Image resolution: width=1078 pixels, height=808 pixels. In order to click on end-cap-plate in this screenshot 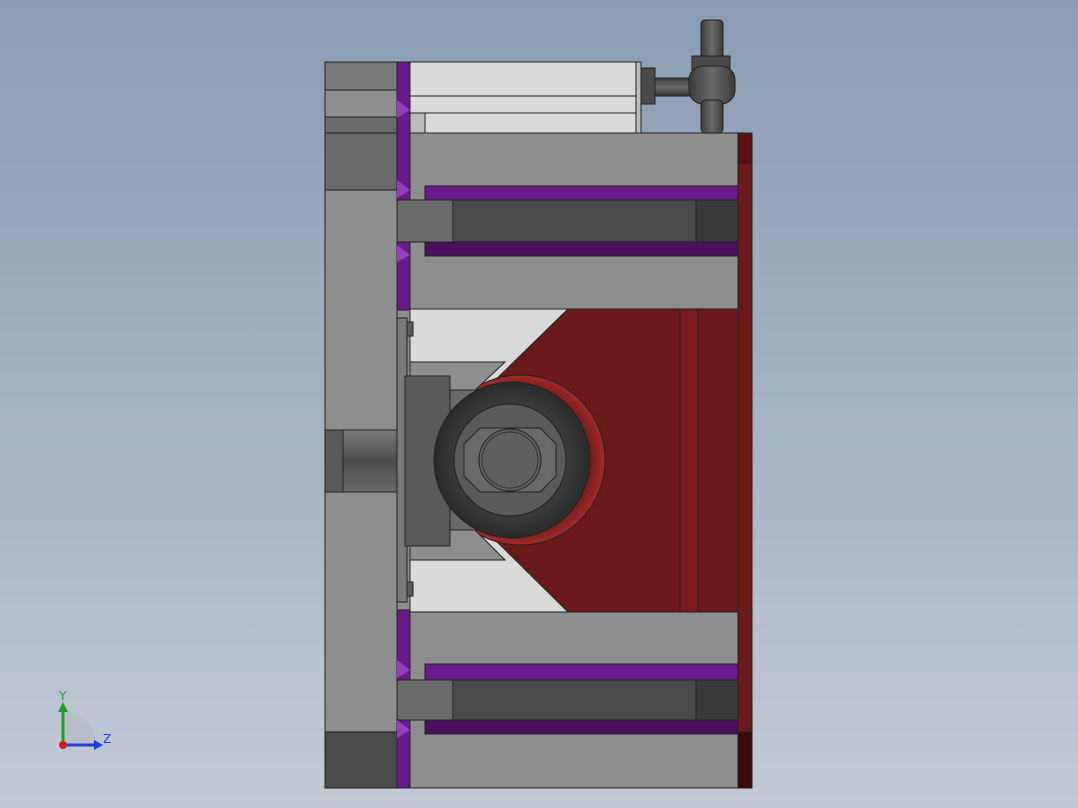, I will do `click(745, 460)`.